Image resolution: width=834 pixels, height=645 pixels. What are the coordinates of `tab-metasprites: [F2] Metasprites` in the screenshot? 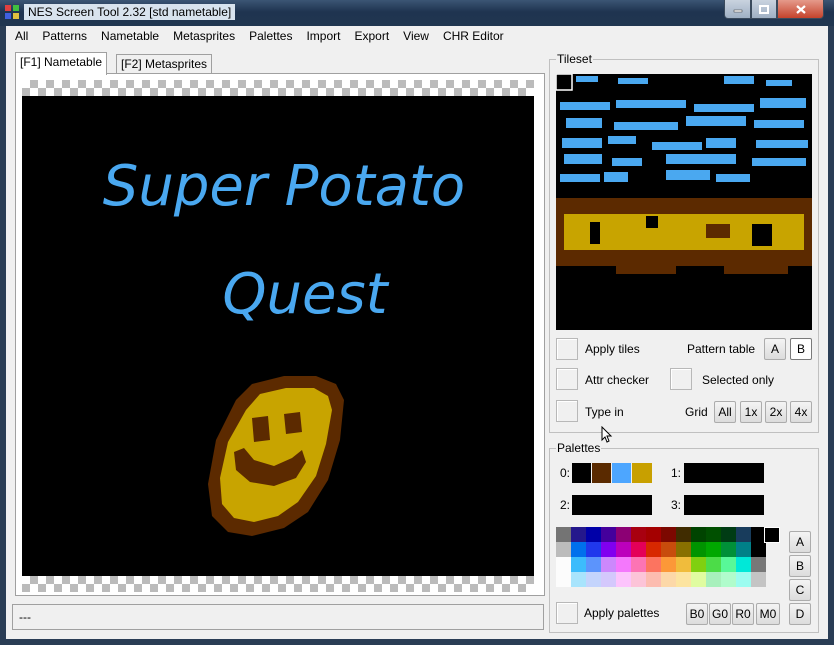 It's located at (164, 64).